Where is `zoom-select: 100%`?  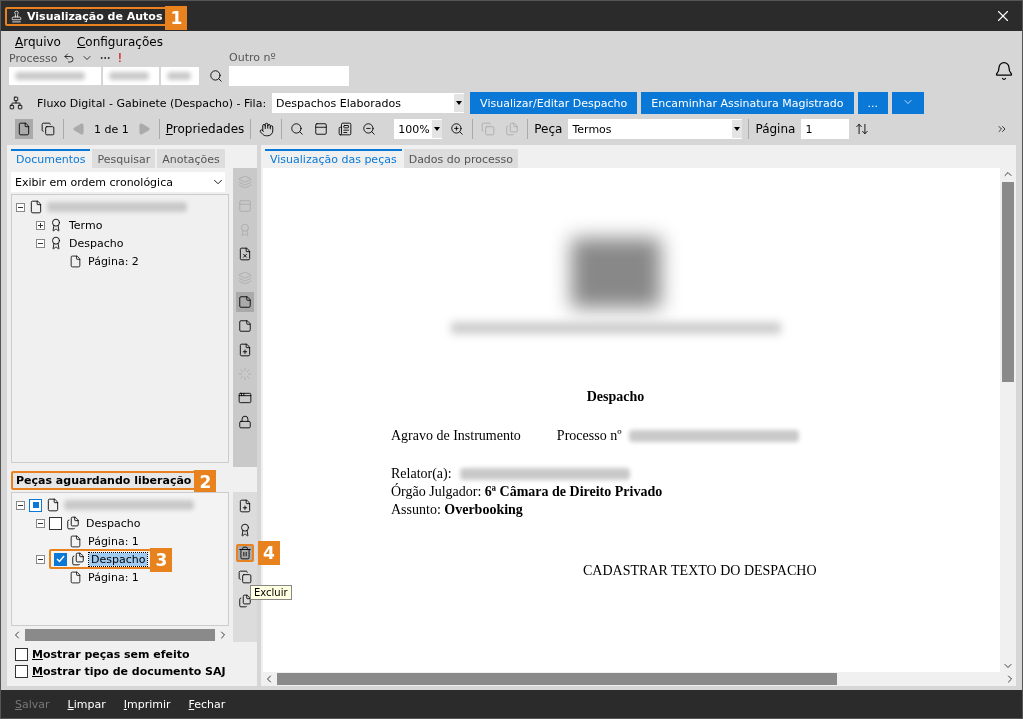
zoom-select: 100% is located at coordinates (418, 129).